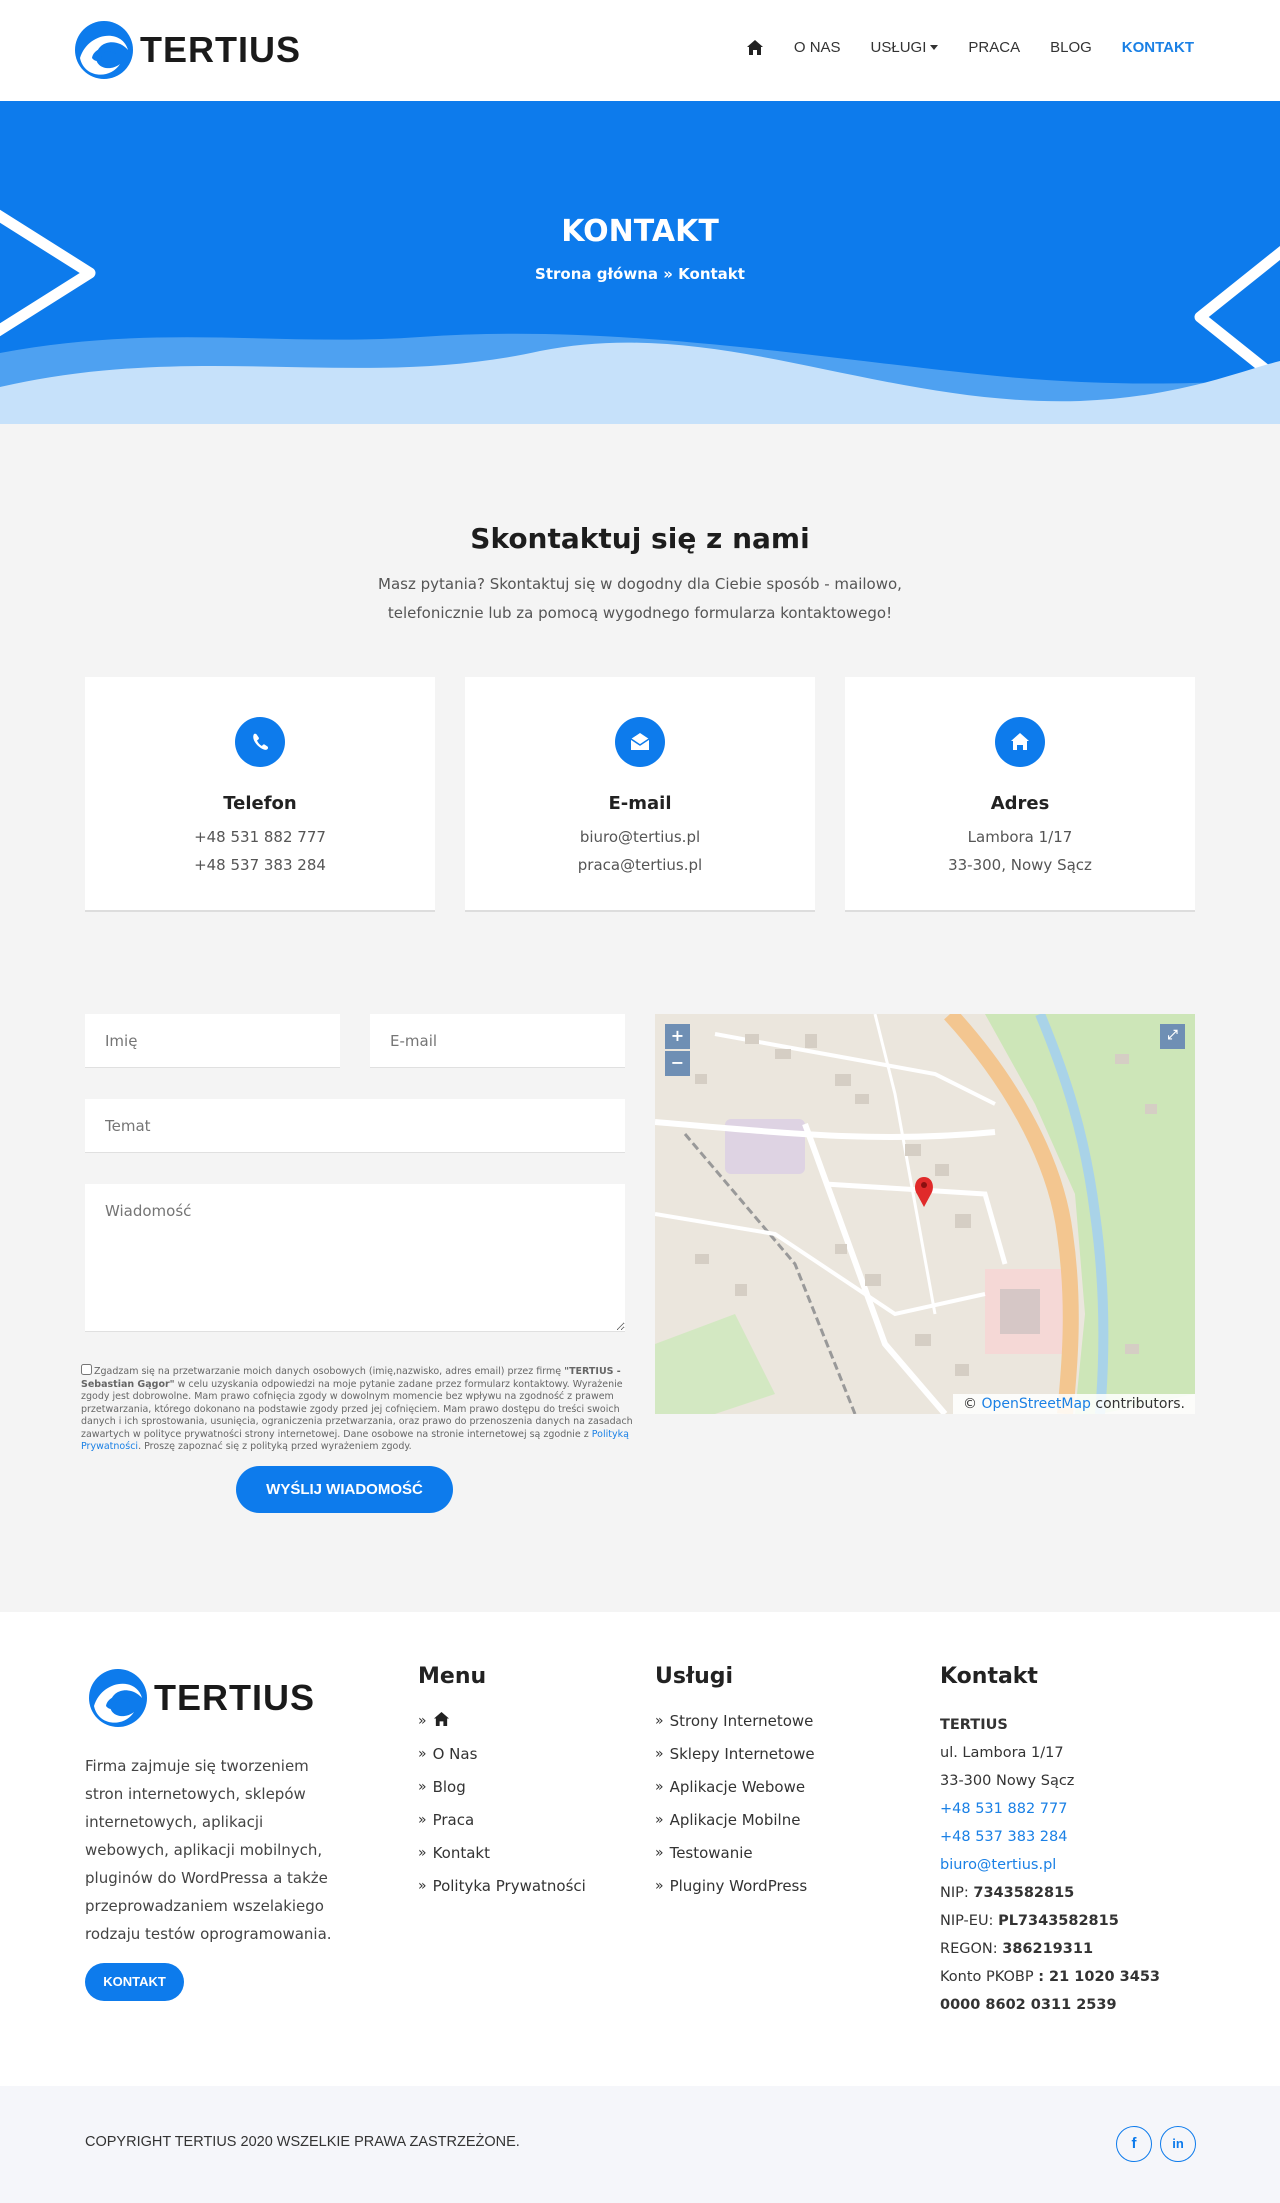 The image size is (1280, 2203). Describe the element at coordinates (640, 50) in the screenshot. I see `site-header: TERTIUS O NAS USŁUGI PRACA BLOG KONTAKT` at that location.